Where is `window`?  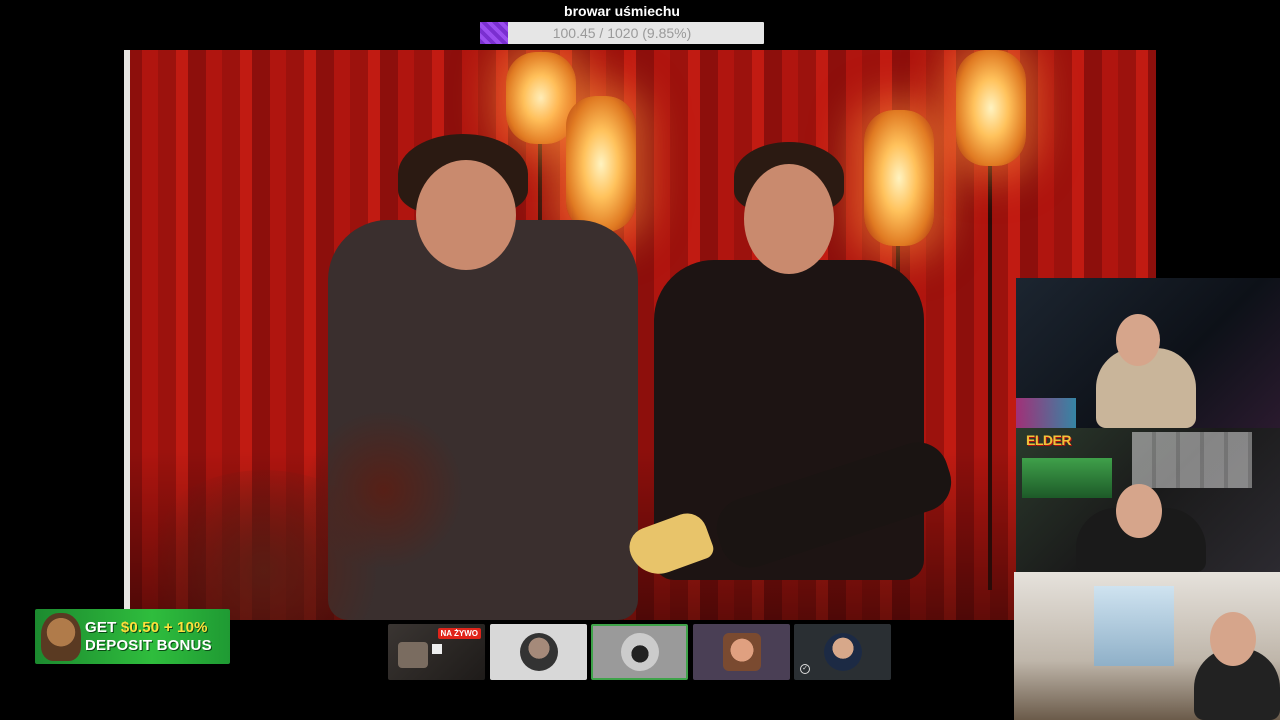
window is located at coordinates (1134, 626).